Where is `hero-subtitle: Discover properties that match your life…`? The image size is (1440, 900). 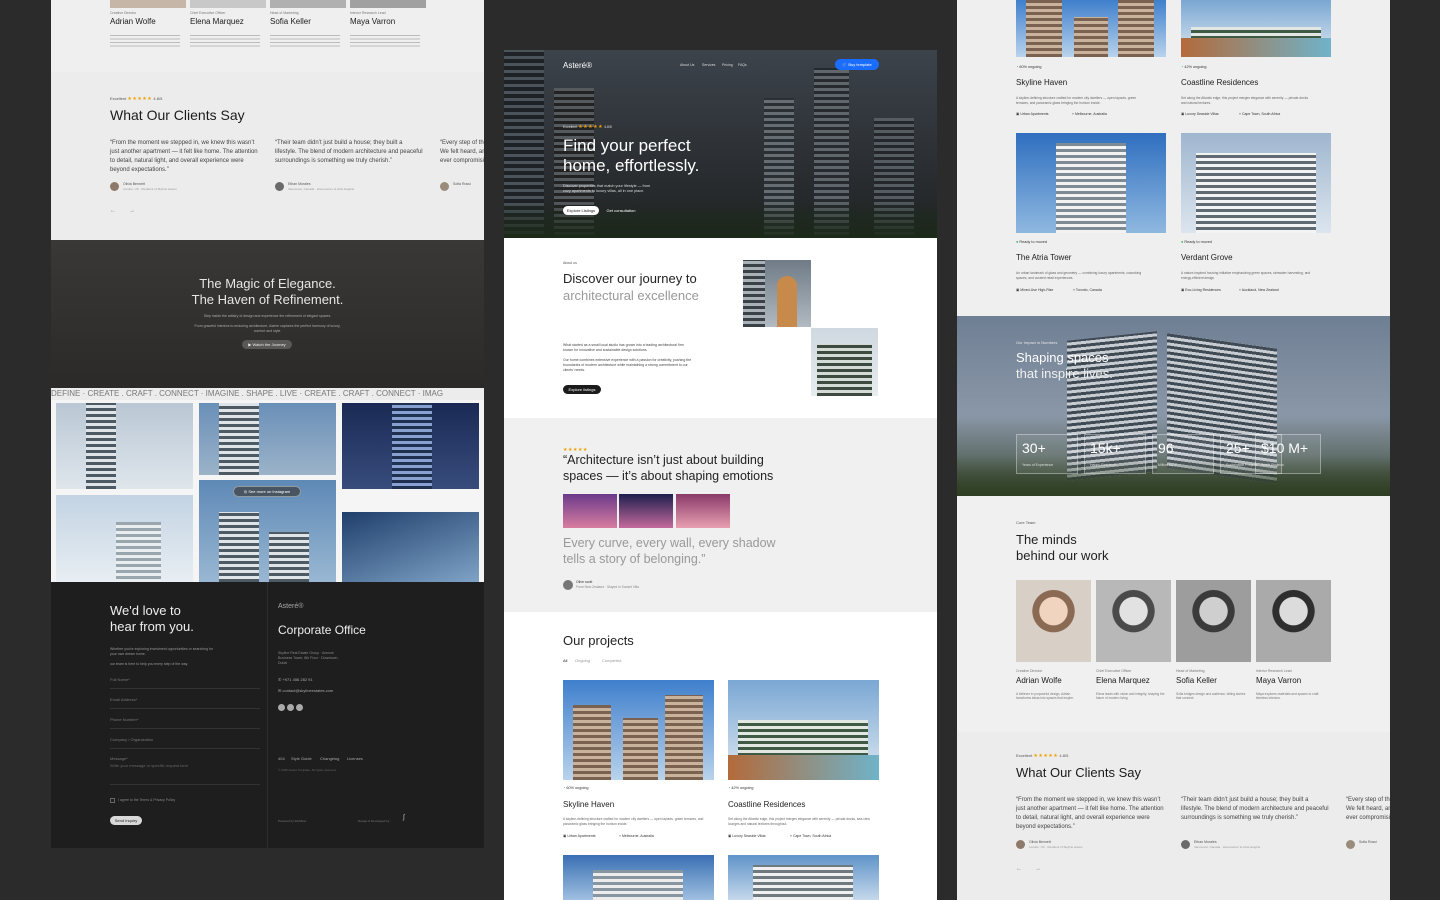
hero-subtitle: Discover properties that match your life… is located at coordinates (607, 188).